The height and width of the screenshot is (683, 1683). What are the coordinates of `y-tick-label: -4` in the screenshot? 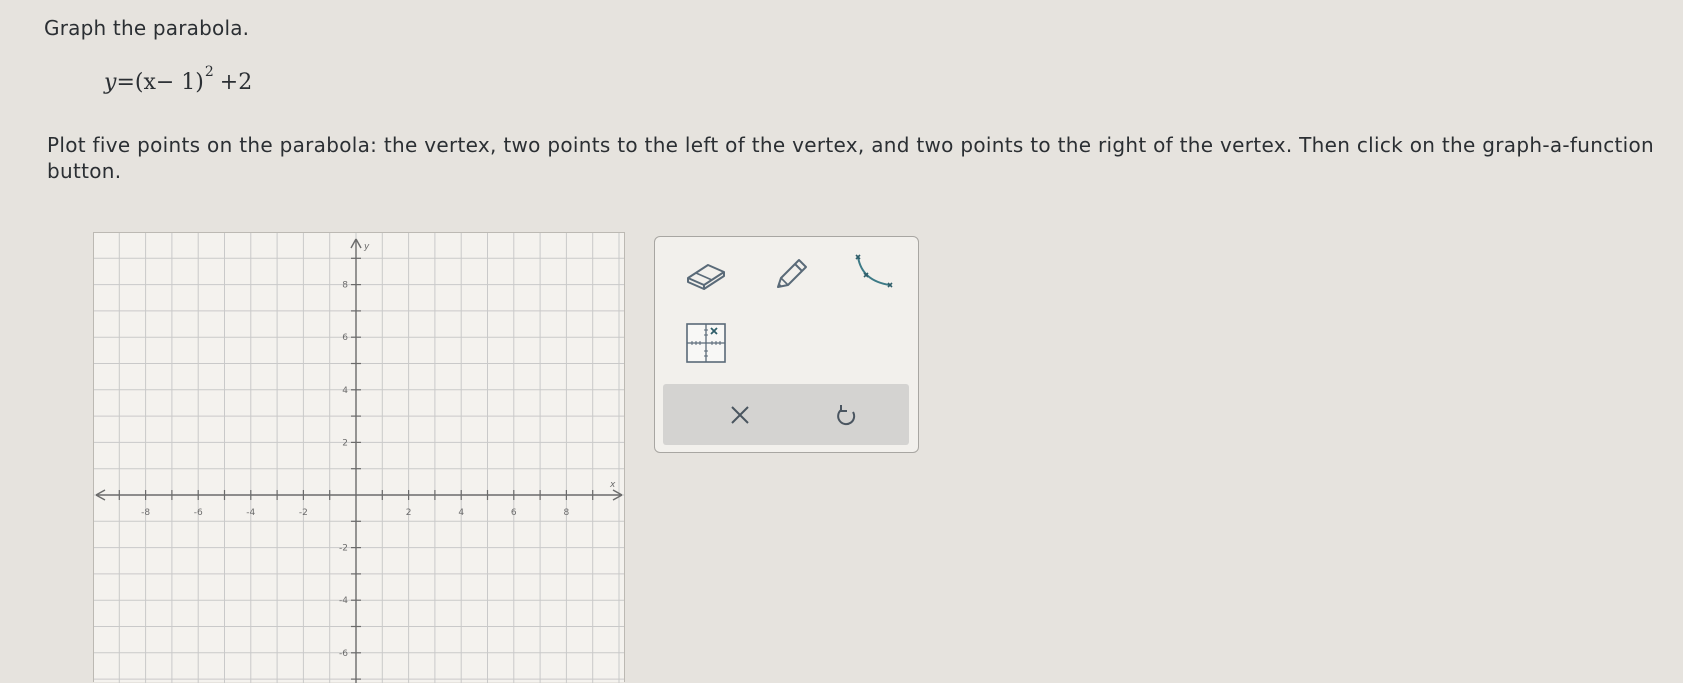 It's located at (343, 601).